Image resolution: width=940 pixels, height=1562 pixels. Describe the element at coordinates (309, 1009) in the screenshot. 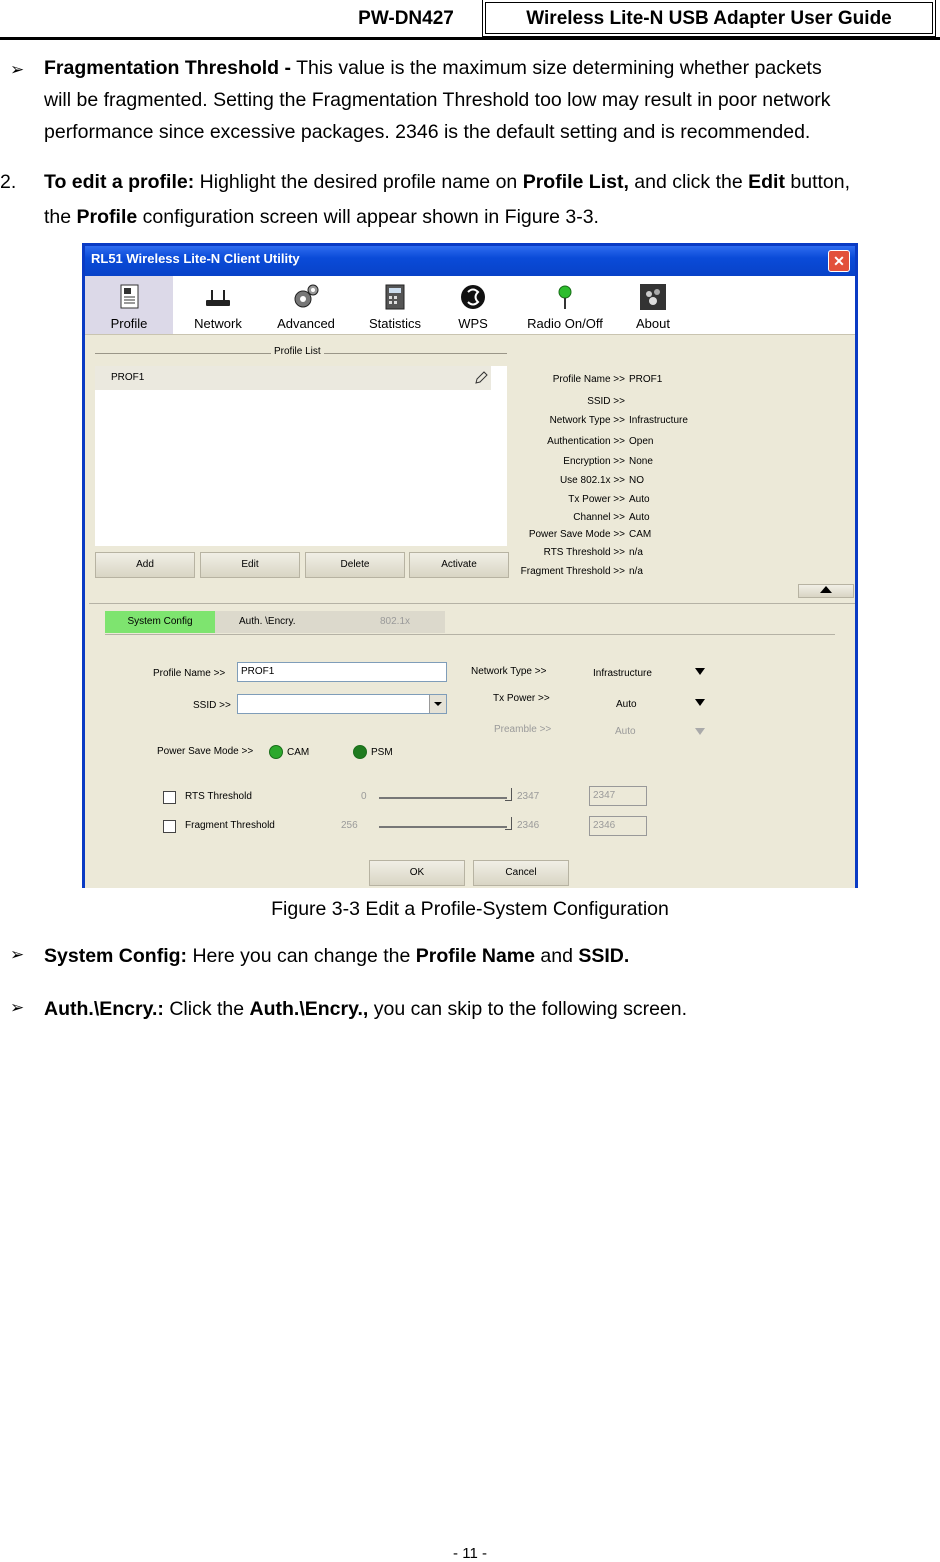

I see `auth-b1: Auth.\Encry.,` at that location.